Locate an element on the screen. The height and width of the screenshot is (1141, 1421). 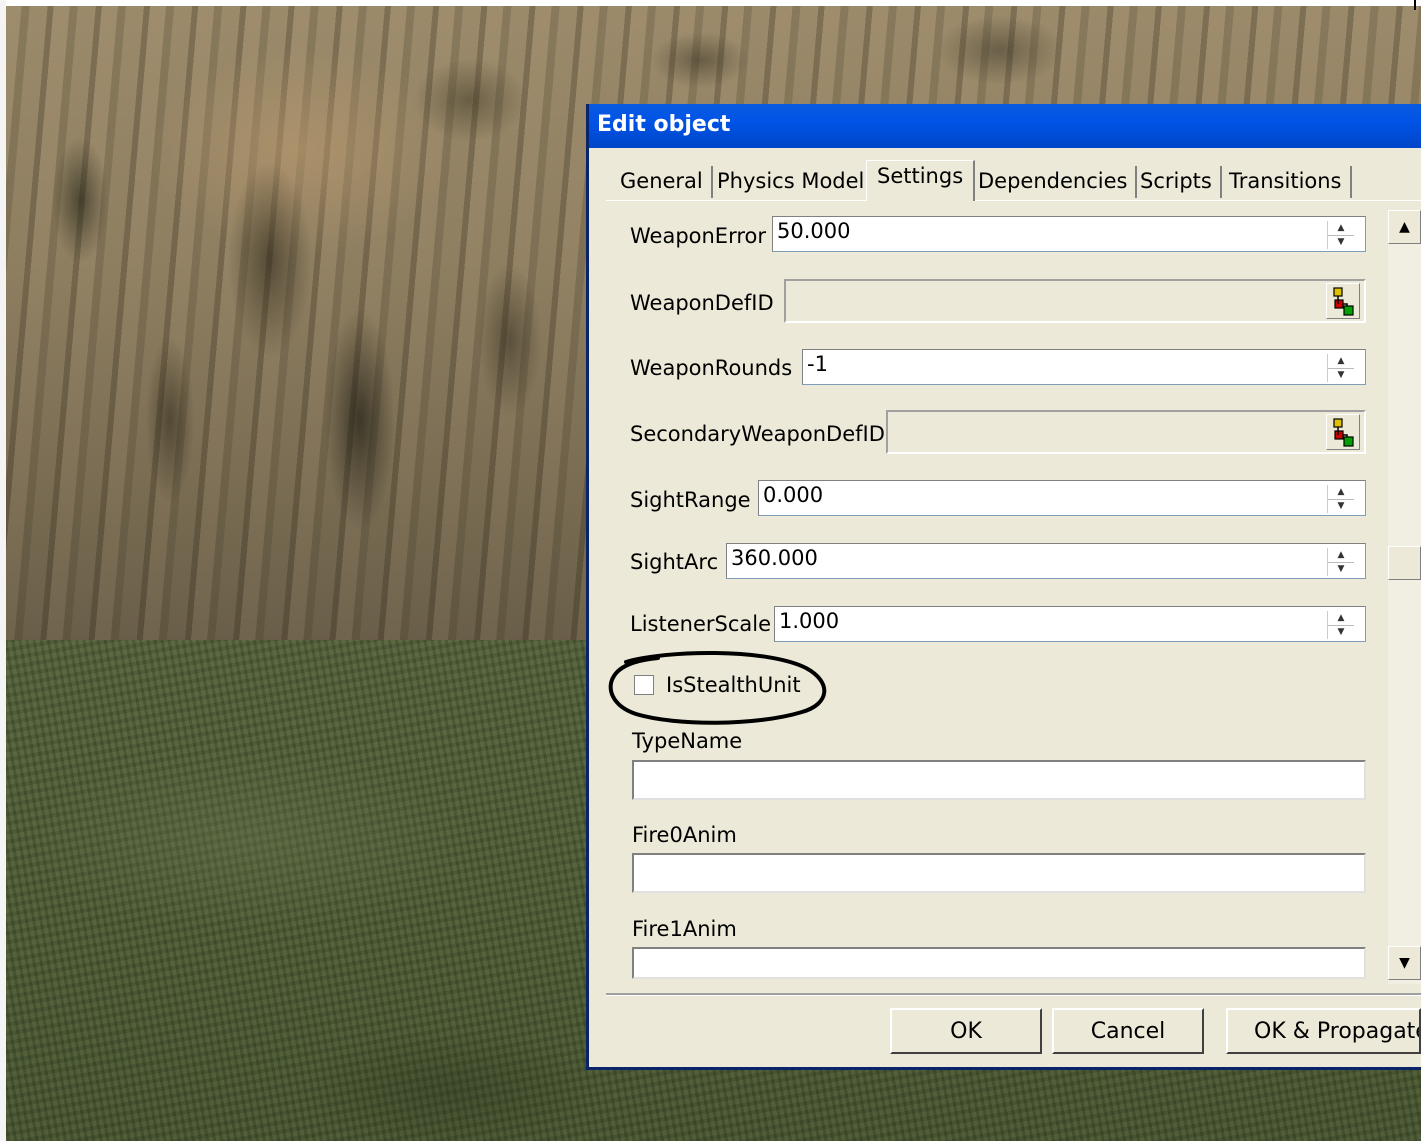
sight-range-value: 0.000 is located at coordinates (793, 495).